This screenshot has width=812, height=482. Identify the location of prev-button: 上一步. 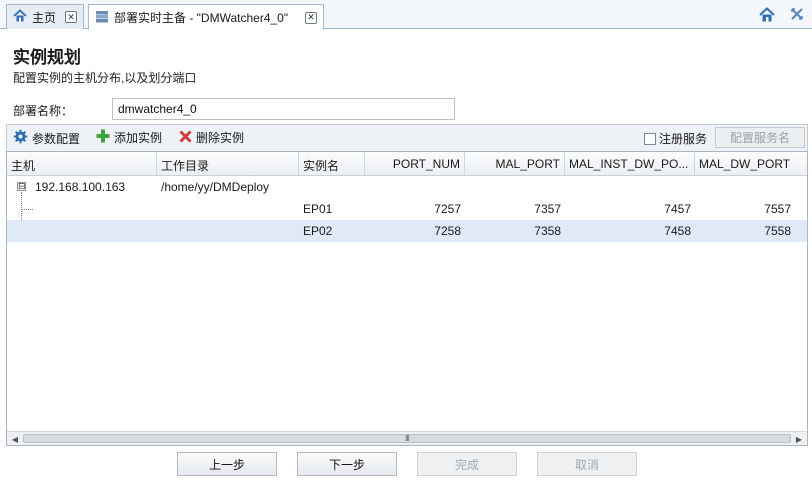
(227, 464).